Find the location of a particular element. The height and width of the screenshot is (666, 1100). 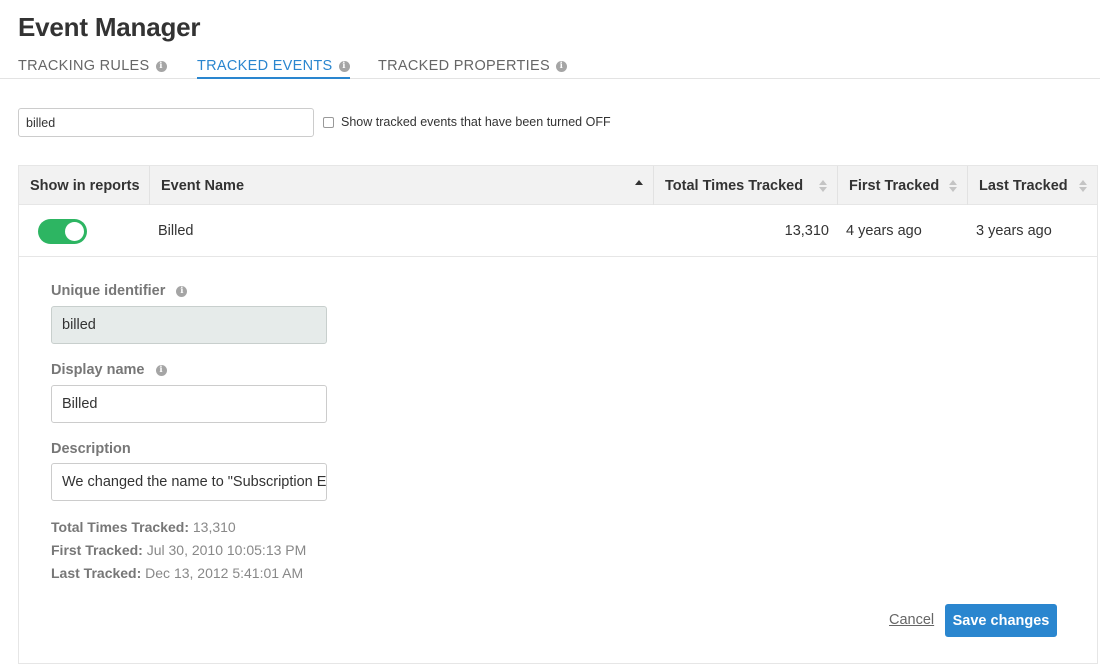

tab-tracking-rules: TRACKING RULES i is located at coordinates (92, 68).